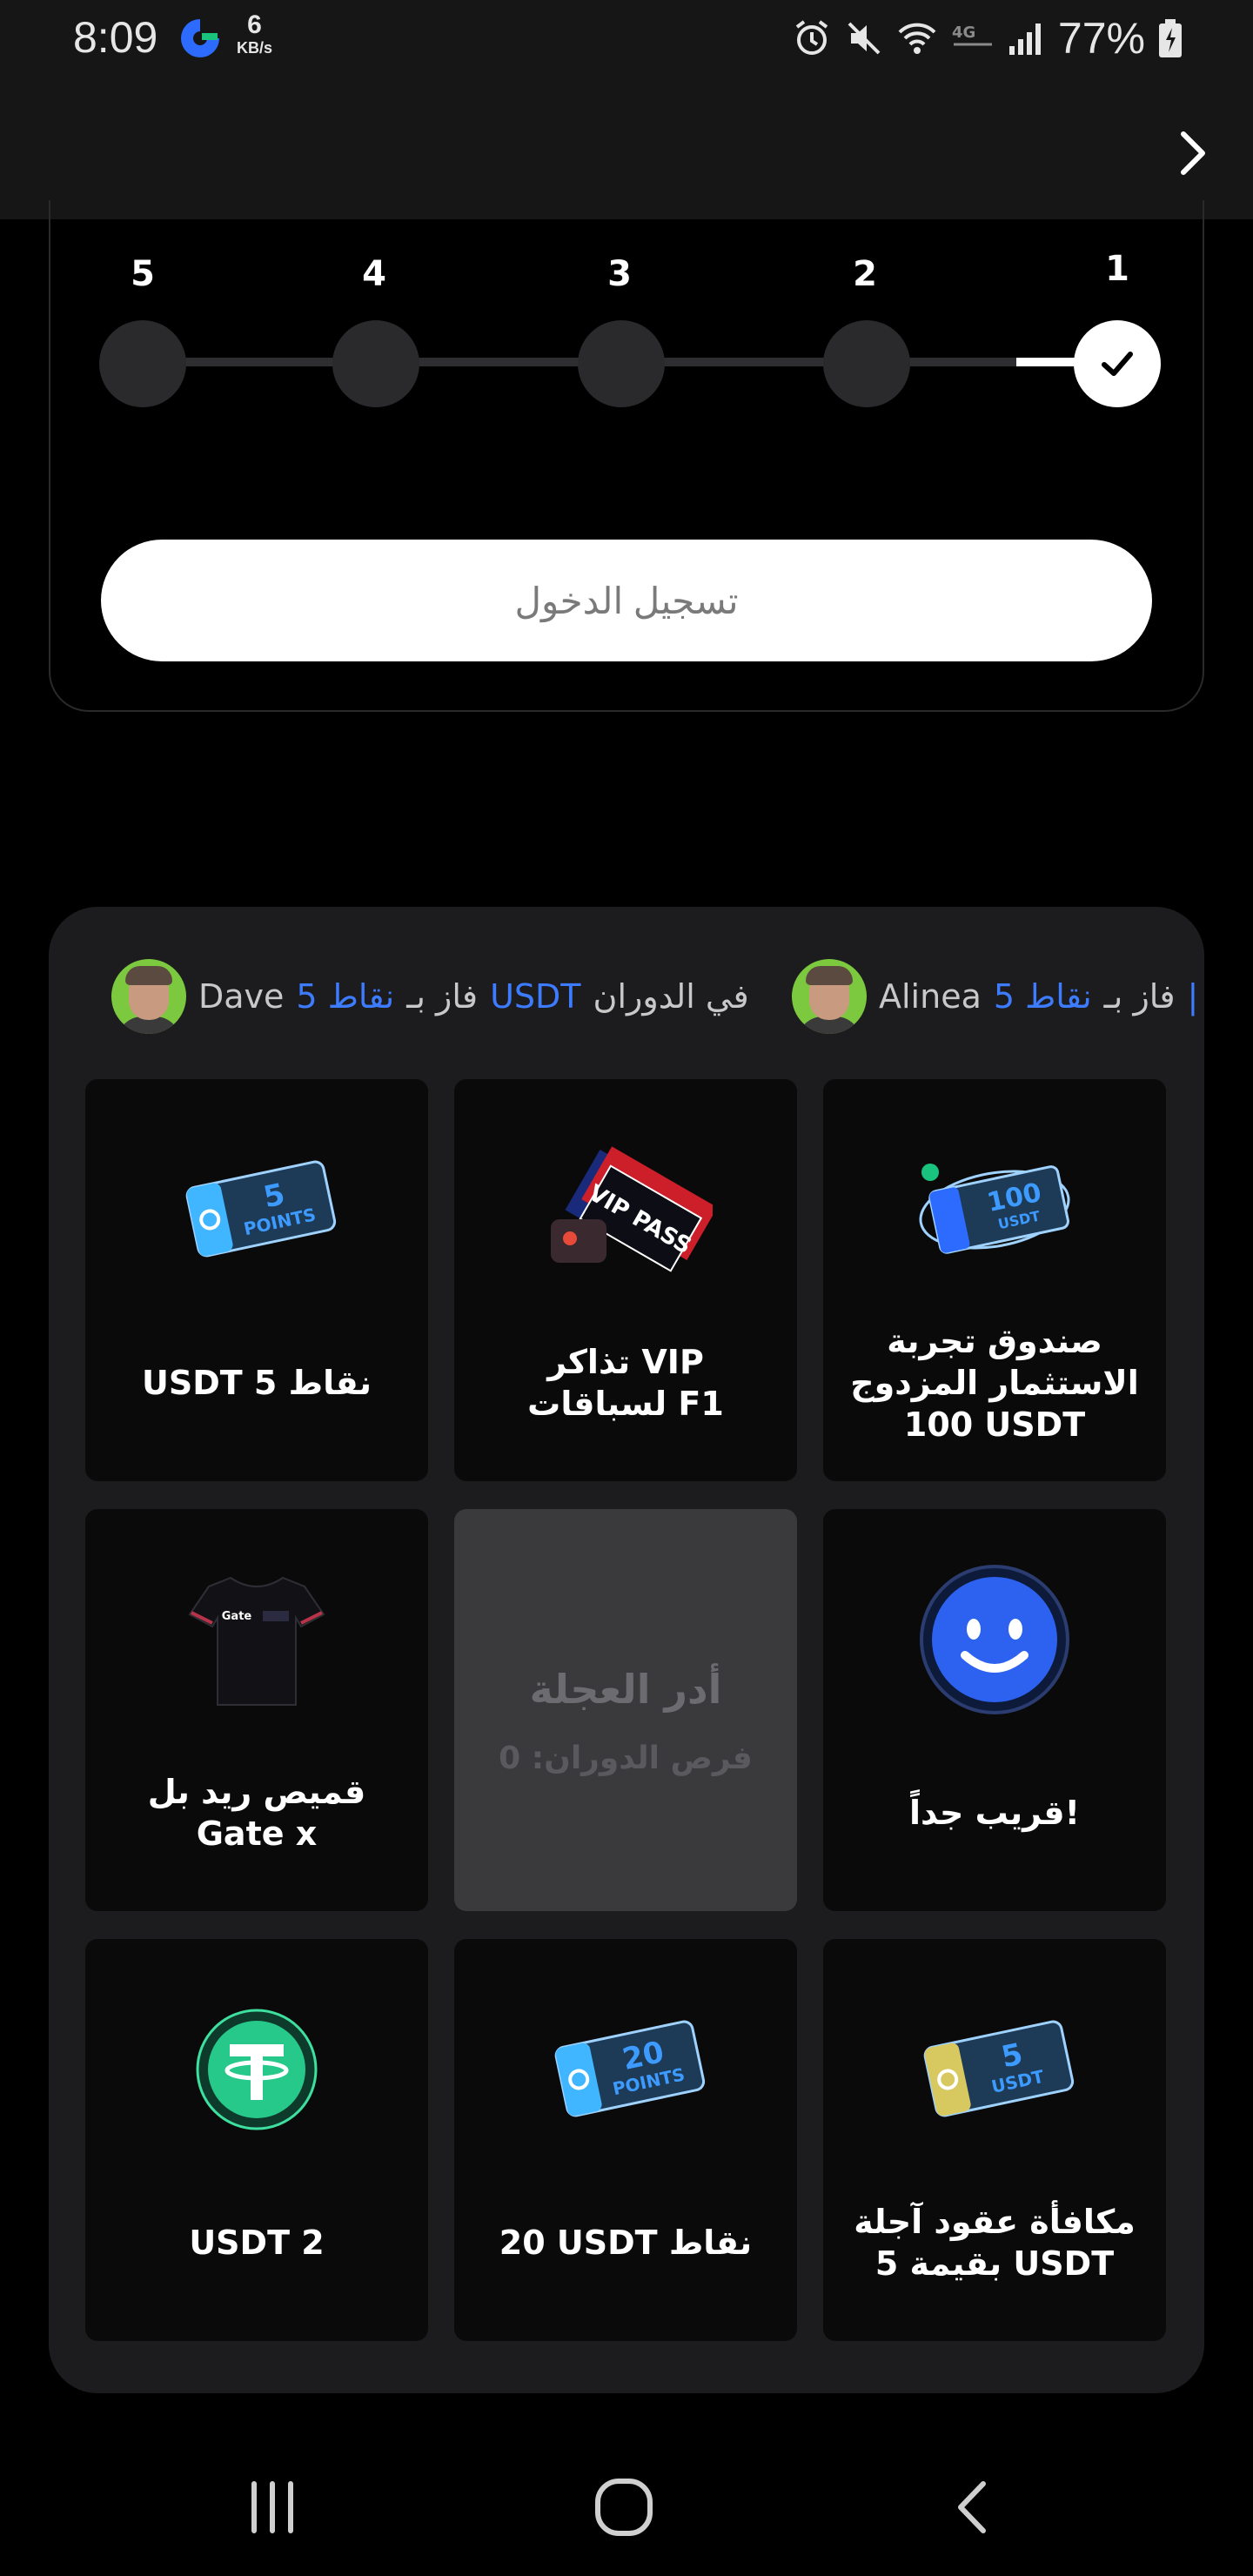  What do you see at coordinates (626, 600) in the screenshot?
I see `login-button: تسجيل الدخول` at bounding box center [626, 600].